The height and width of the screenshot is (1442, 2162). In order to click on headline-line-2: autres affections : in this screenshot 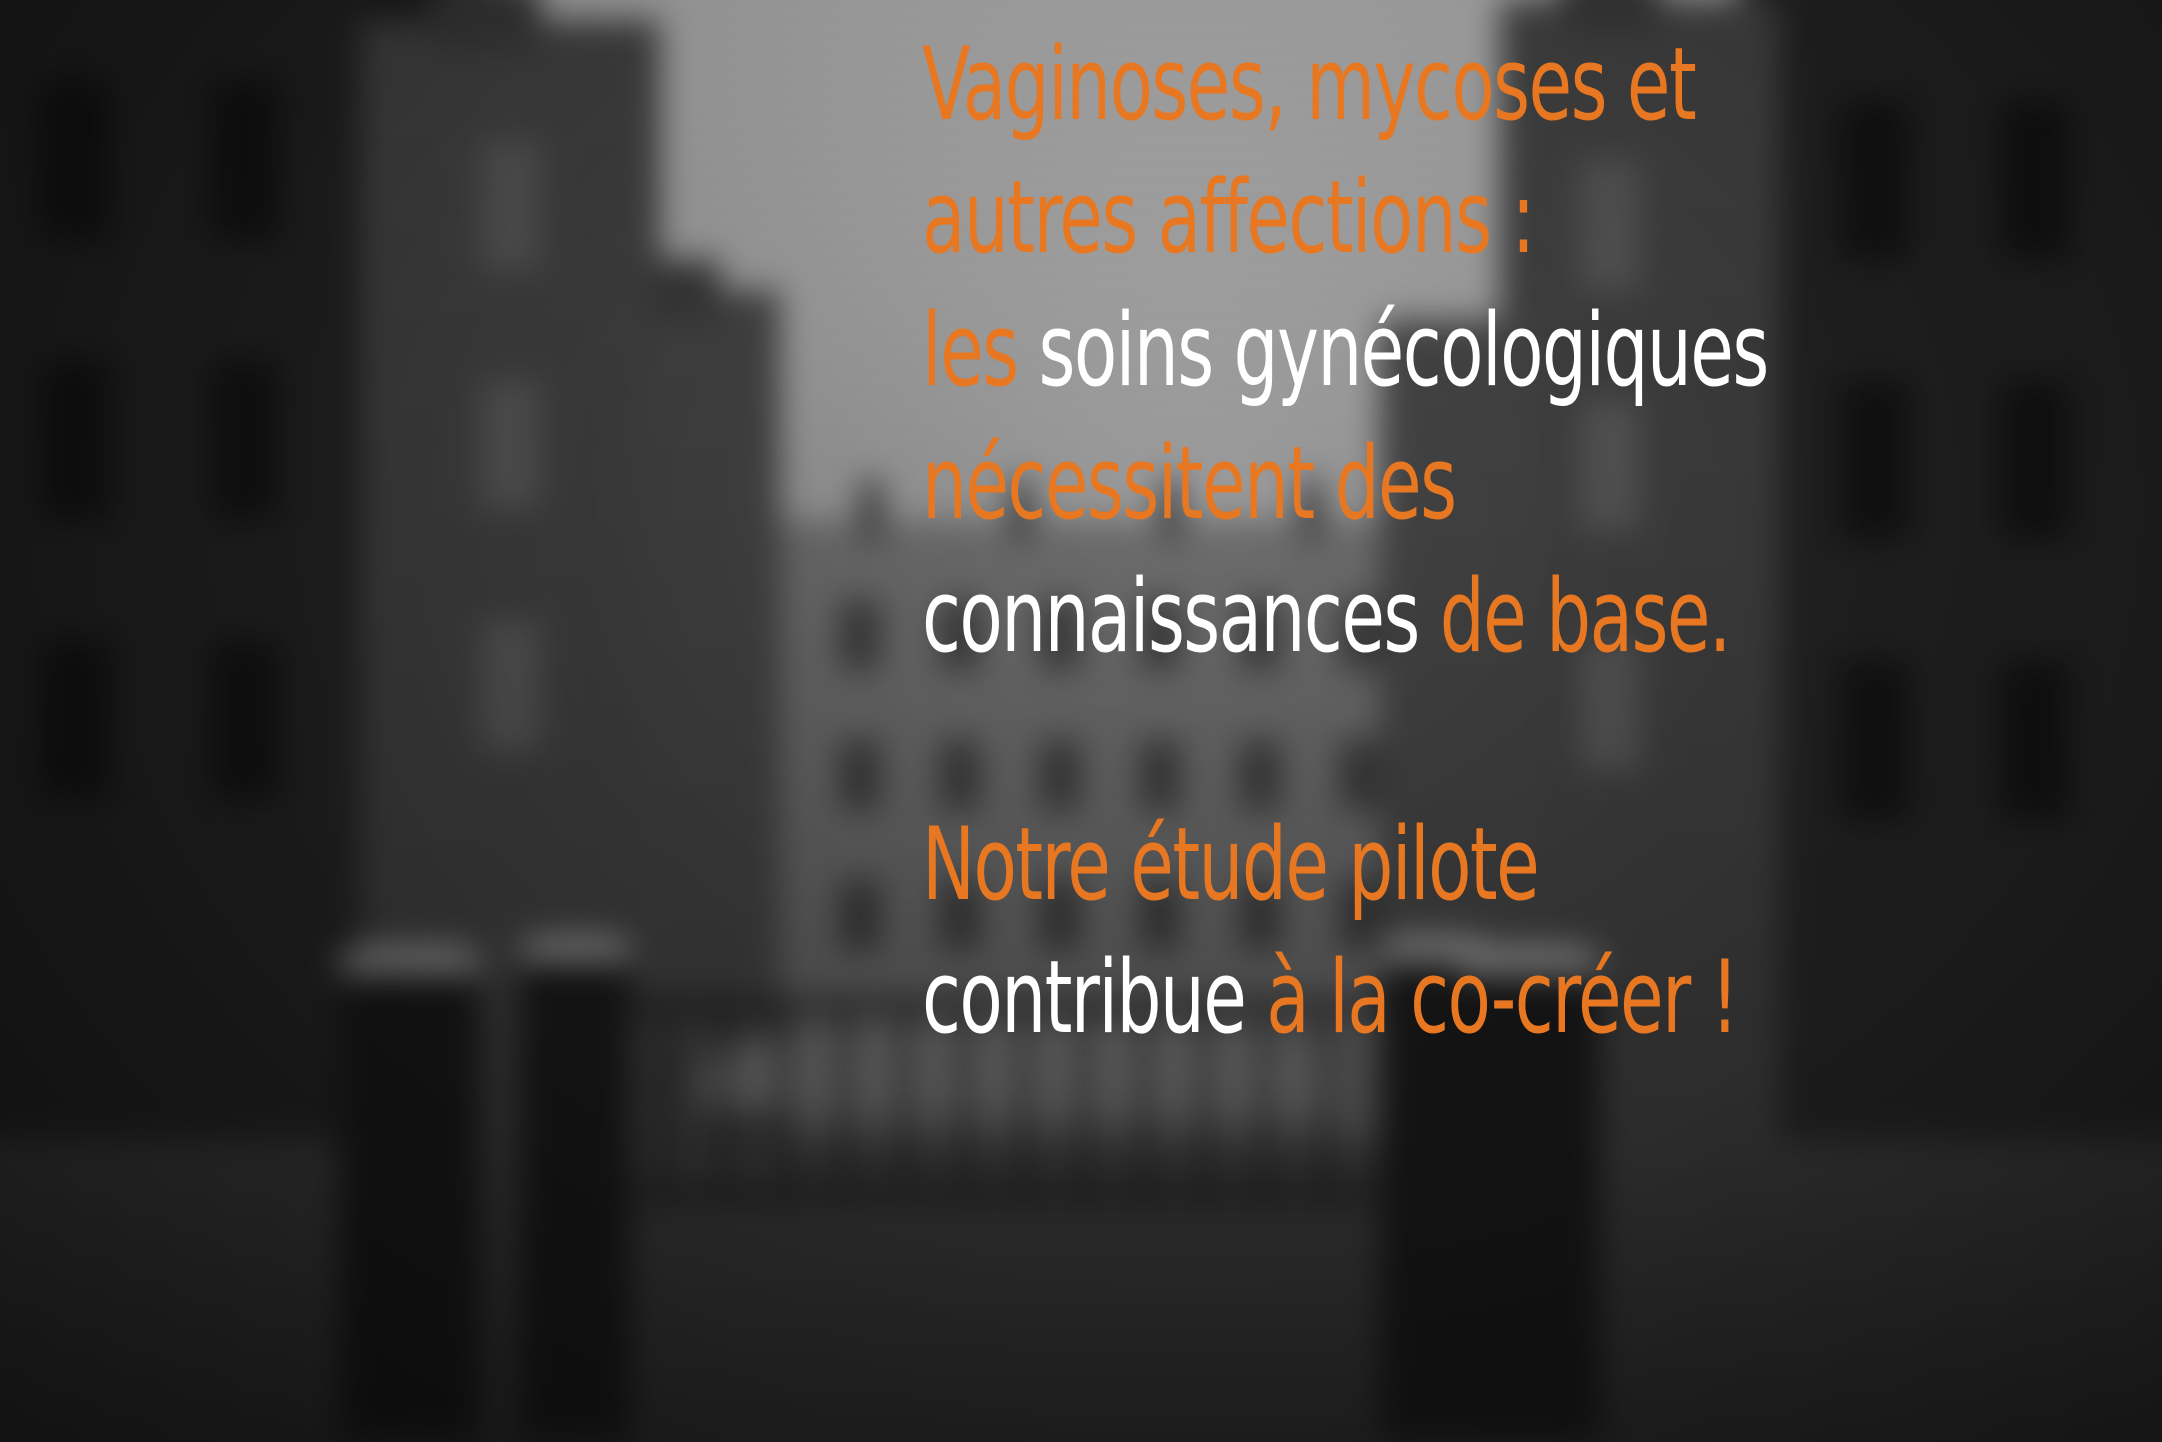, I will do `click(1228, 217)`.